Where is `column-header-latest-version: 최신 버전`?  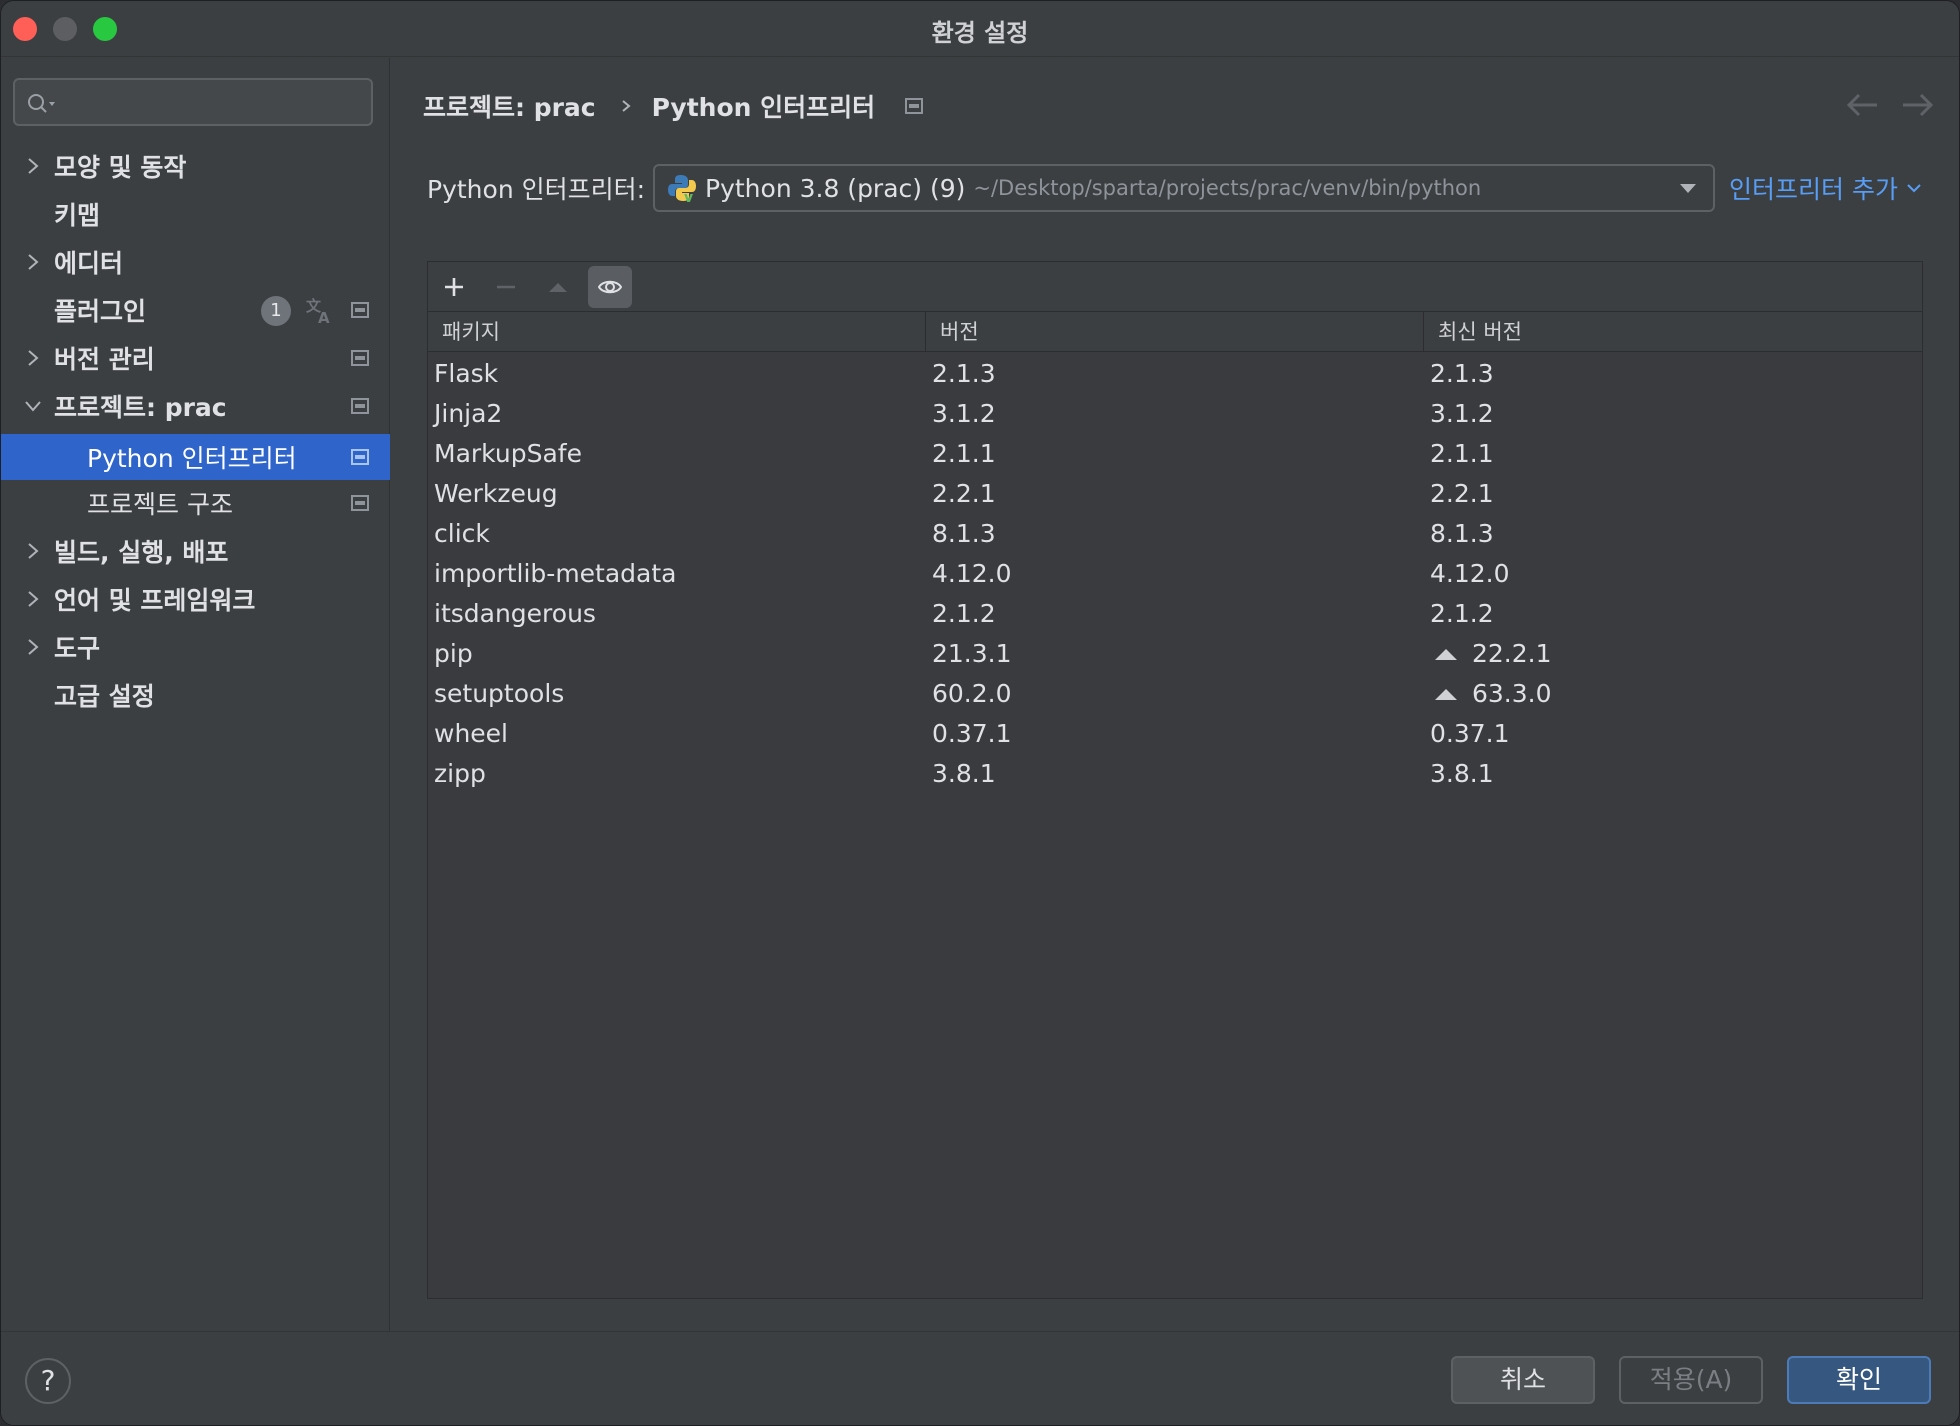 column-header-latest-version: 최신 버전 is located at coordinates (1673, 332).